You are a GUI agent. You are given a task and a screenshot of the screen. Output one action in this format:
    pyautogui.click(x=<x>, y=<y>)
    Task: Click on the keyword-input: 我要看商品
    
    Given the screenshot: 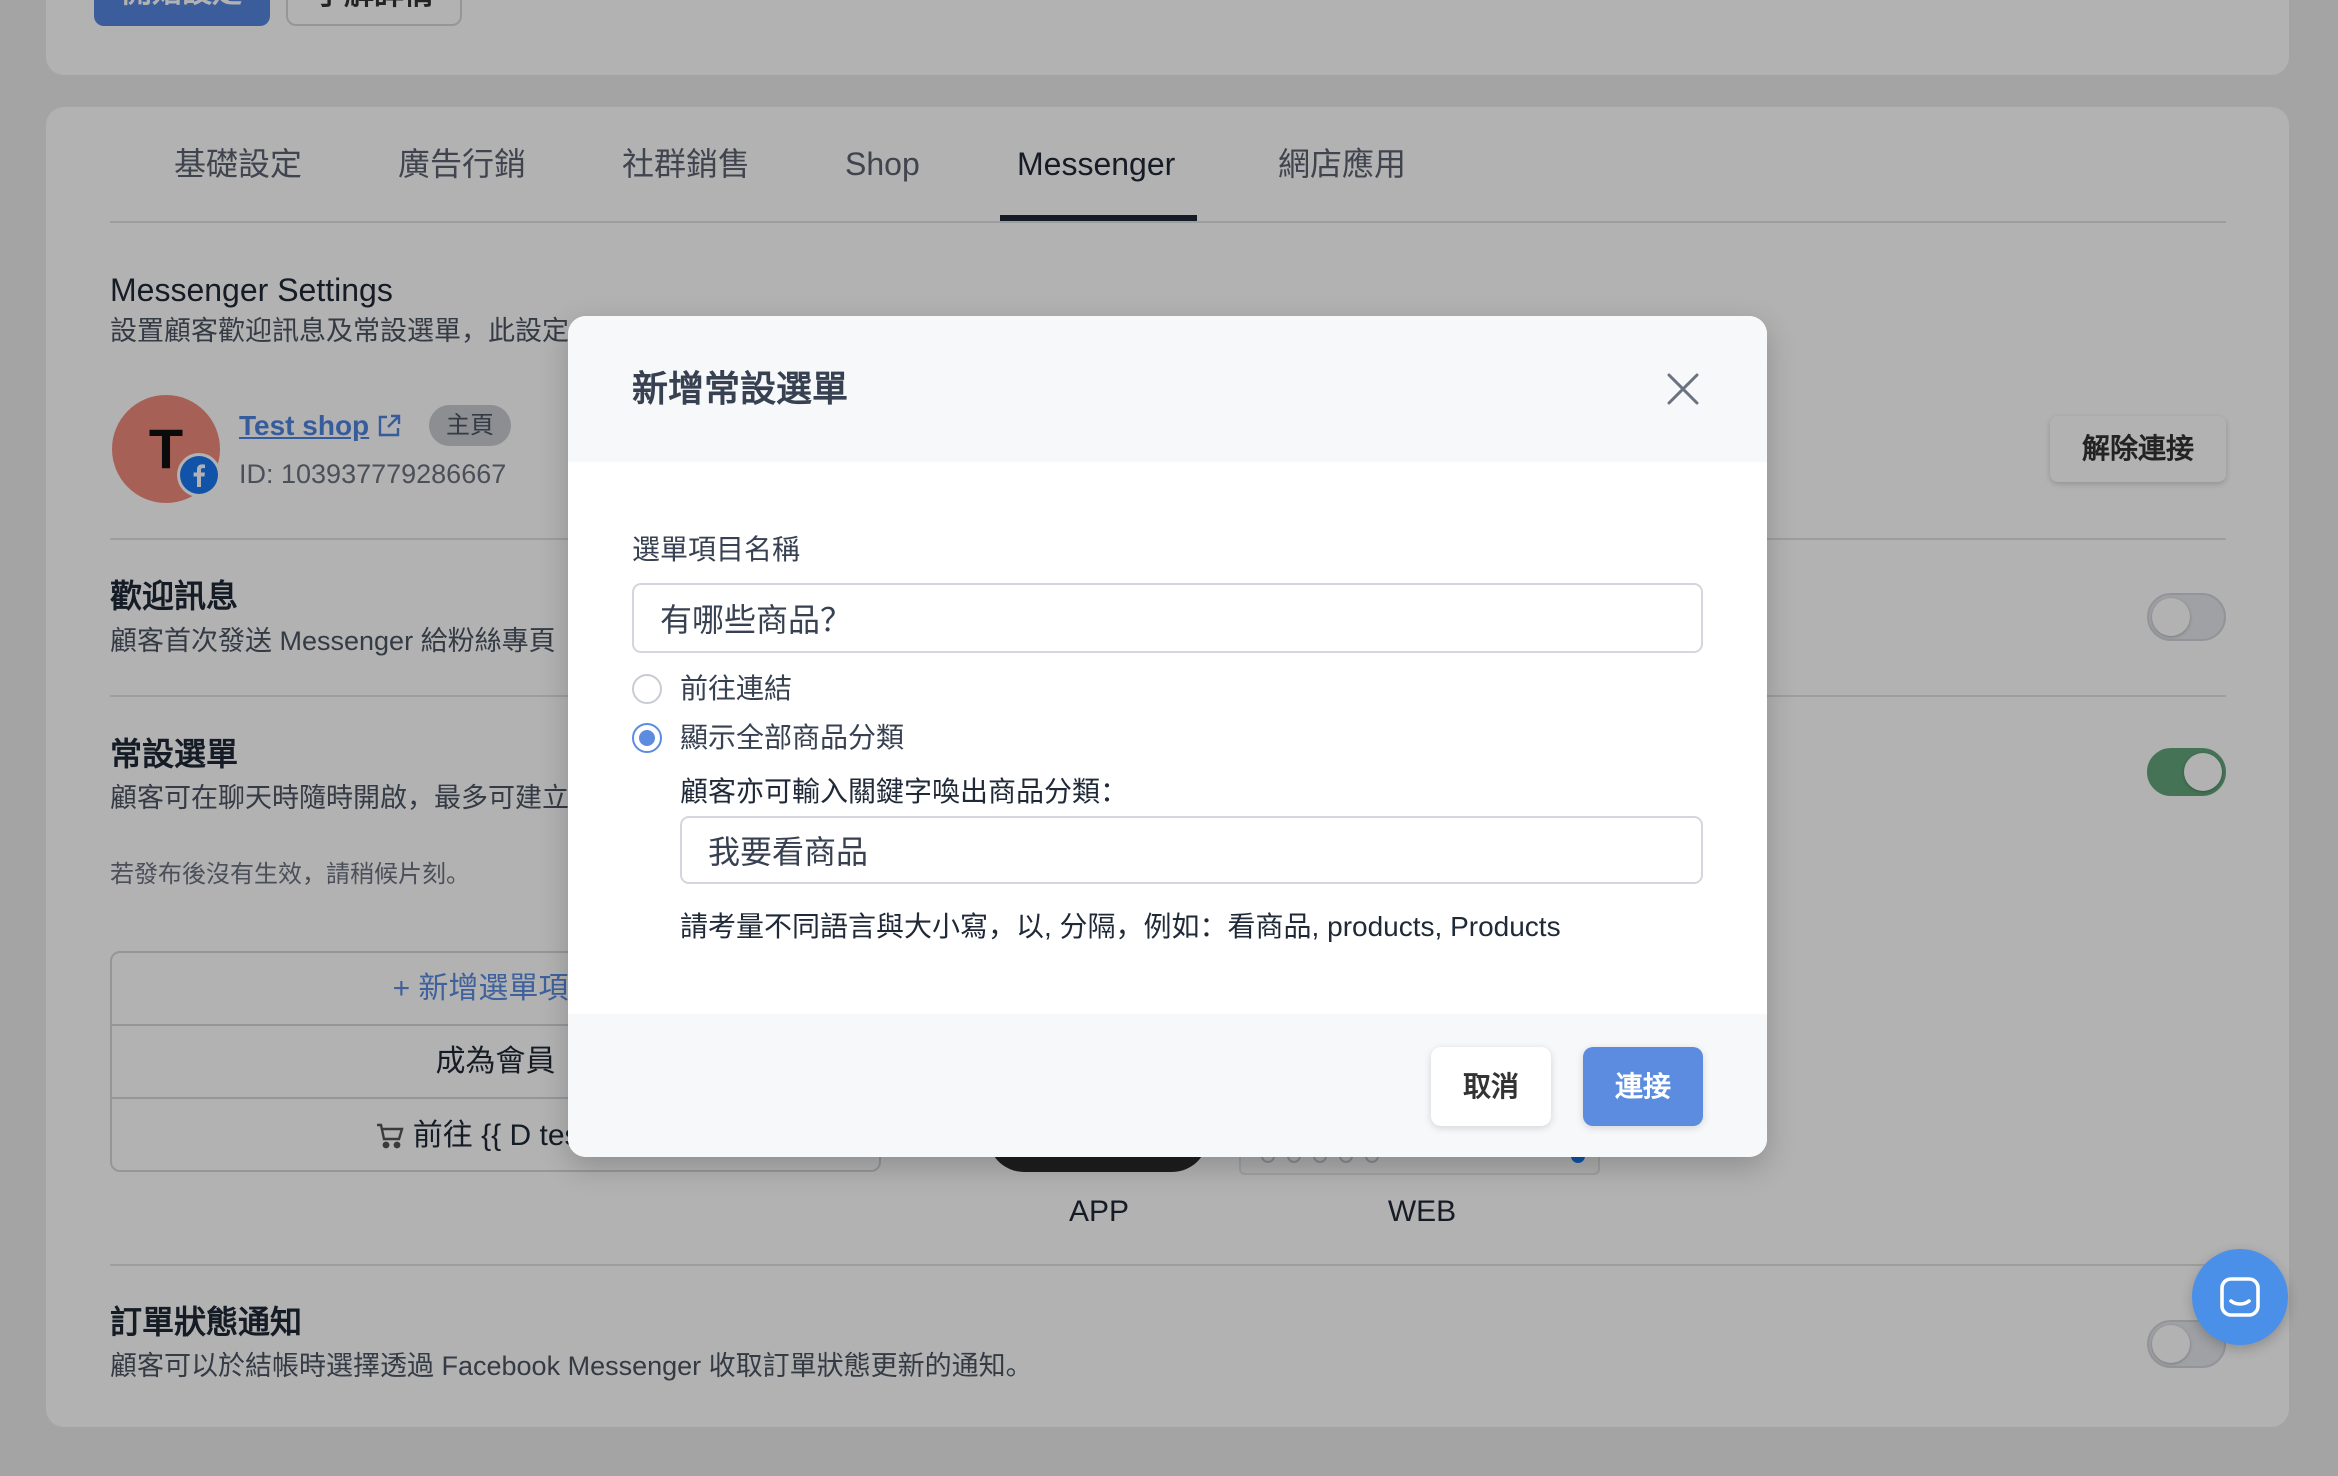 What is the action you would take?
    pyautogui.click(x=1191, y=850)
    